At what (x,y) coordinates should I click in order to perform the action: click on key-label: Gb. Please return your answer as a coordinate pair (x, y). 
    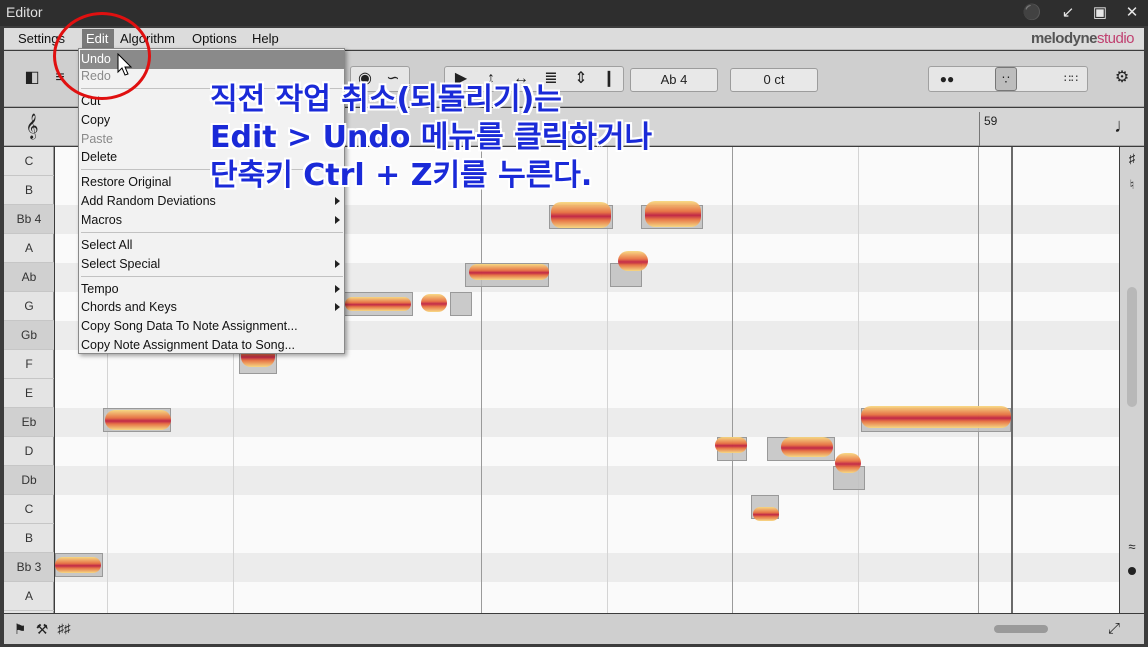
    Looking at the image, I should click on (29, 335).